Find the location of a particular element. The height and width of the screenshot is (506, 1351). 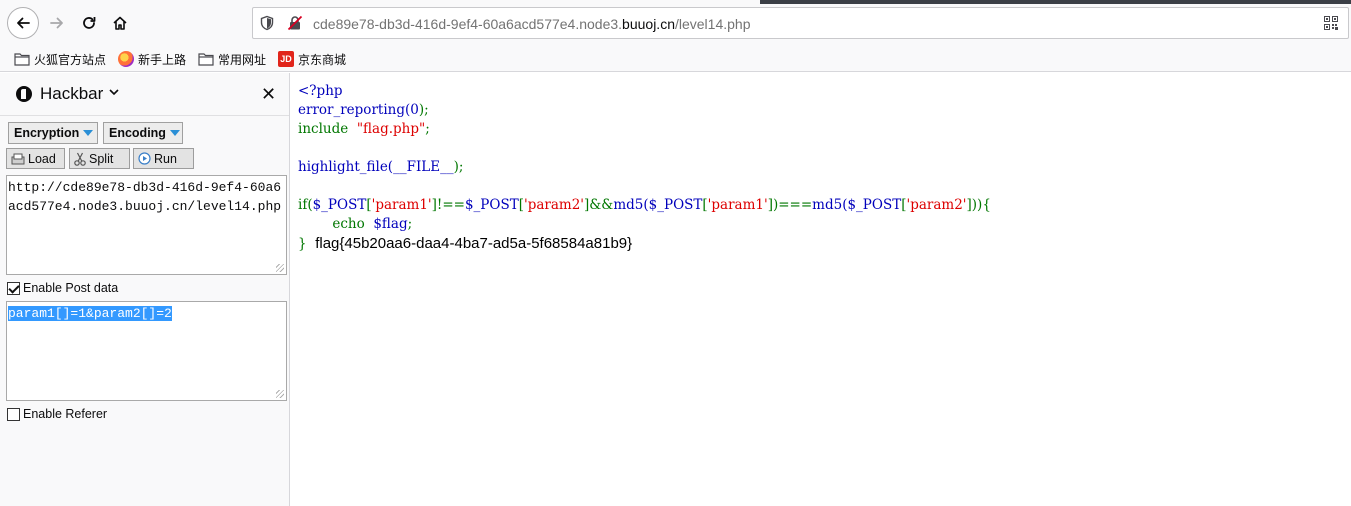

forward-button is located at coordinates (57, 23).